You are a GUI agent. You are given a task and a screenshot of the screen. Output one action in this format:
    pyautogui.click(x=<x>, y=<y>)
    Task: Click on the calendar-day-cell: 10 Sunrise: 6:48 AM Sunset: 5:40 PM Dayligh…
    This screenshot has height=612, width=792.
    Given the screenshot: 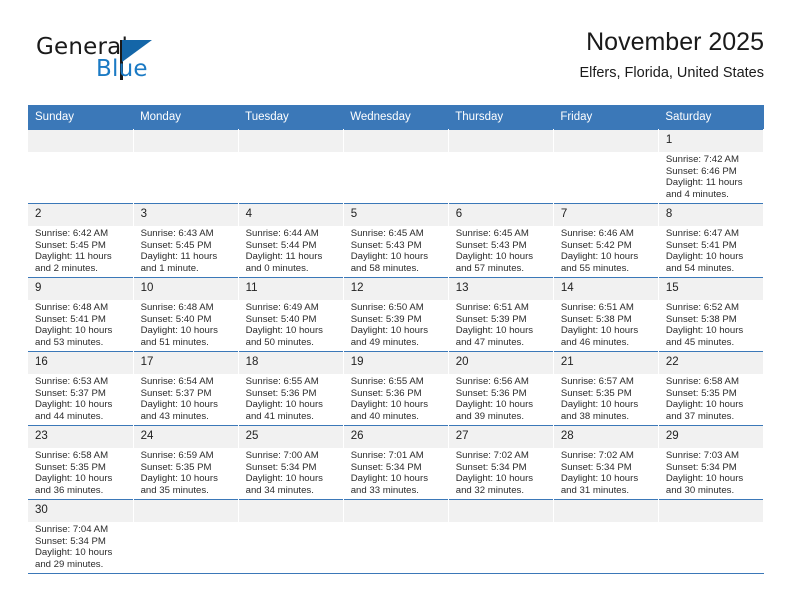 What is the action you would take?
    pyautogui.click(x=186, y=314)
    